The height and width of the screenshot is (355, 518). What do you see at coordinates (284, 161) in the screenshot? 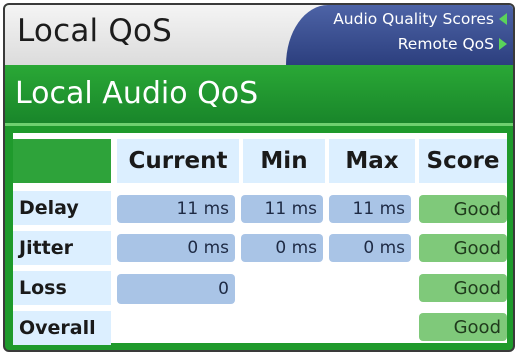
I see `column-header-min: Min` at bounding box center [284, 161].